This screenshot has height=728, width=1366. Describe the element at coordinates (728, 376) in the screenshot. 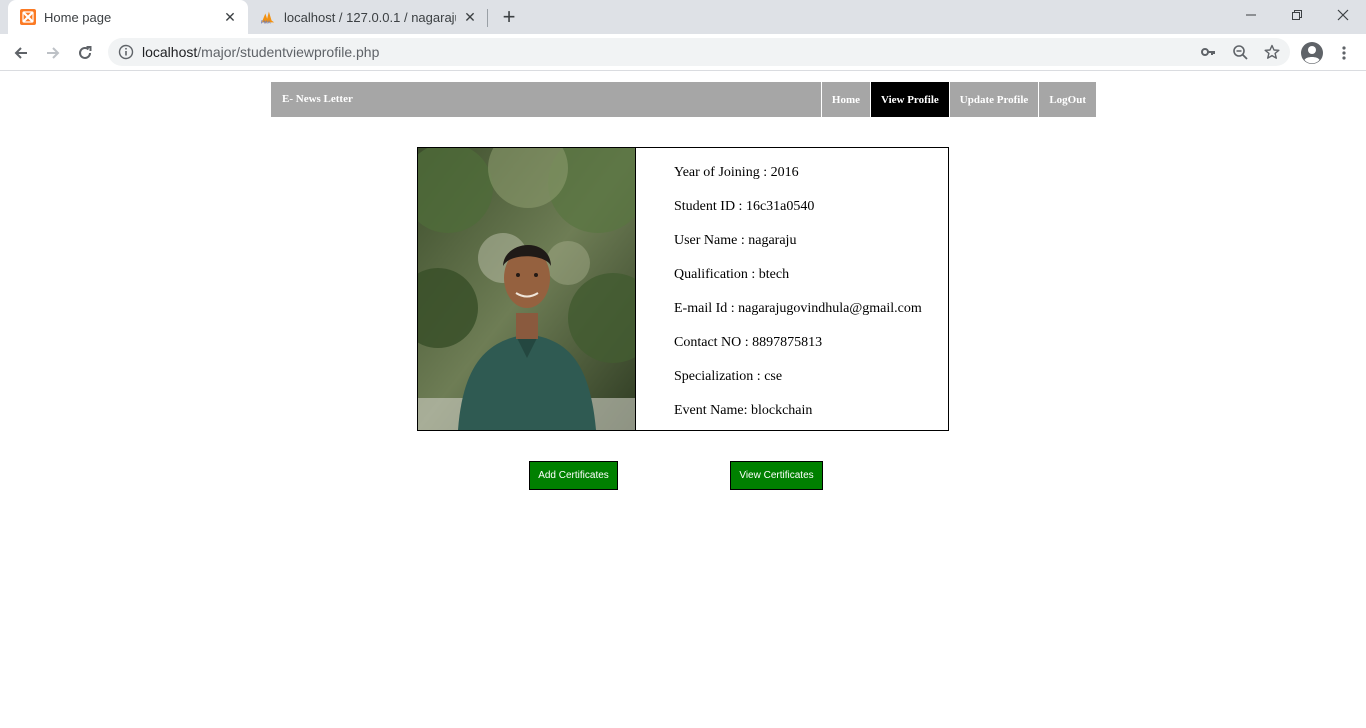

I see `specialization: Specialization : cse` at that location.